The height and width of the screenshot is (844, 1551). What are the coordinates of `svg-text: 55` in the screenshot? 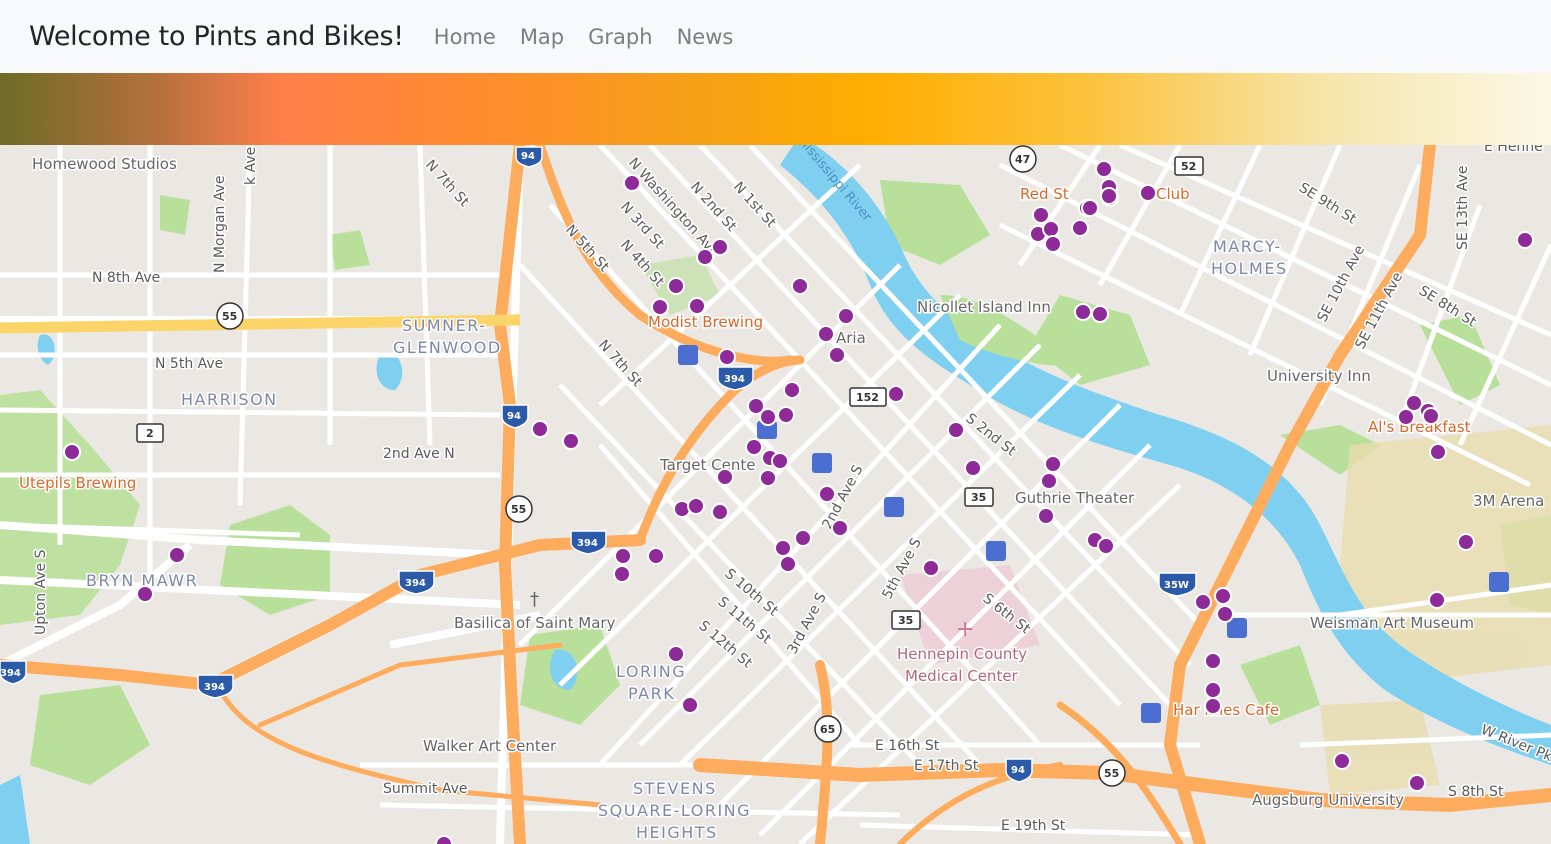 It's located at (518, 509).